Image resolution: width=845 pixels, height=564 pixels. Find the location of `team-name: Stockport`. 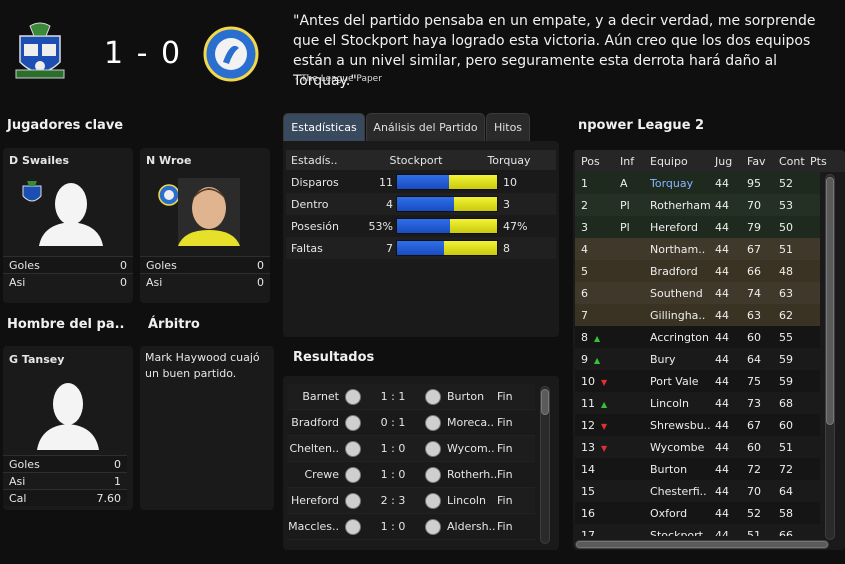

team-name: Stockport is located at coordinates (682, 533).